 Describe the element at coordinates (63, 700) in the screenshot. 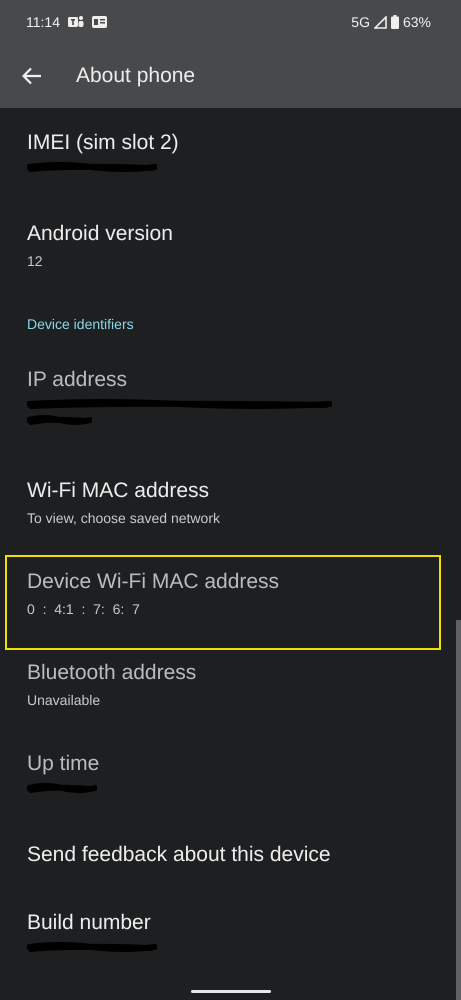

I see `setting-summary: Unavailable` at that location.